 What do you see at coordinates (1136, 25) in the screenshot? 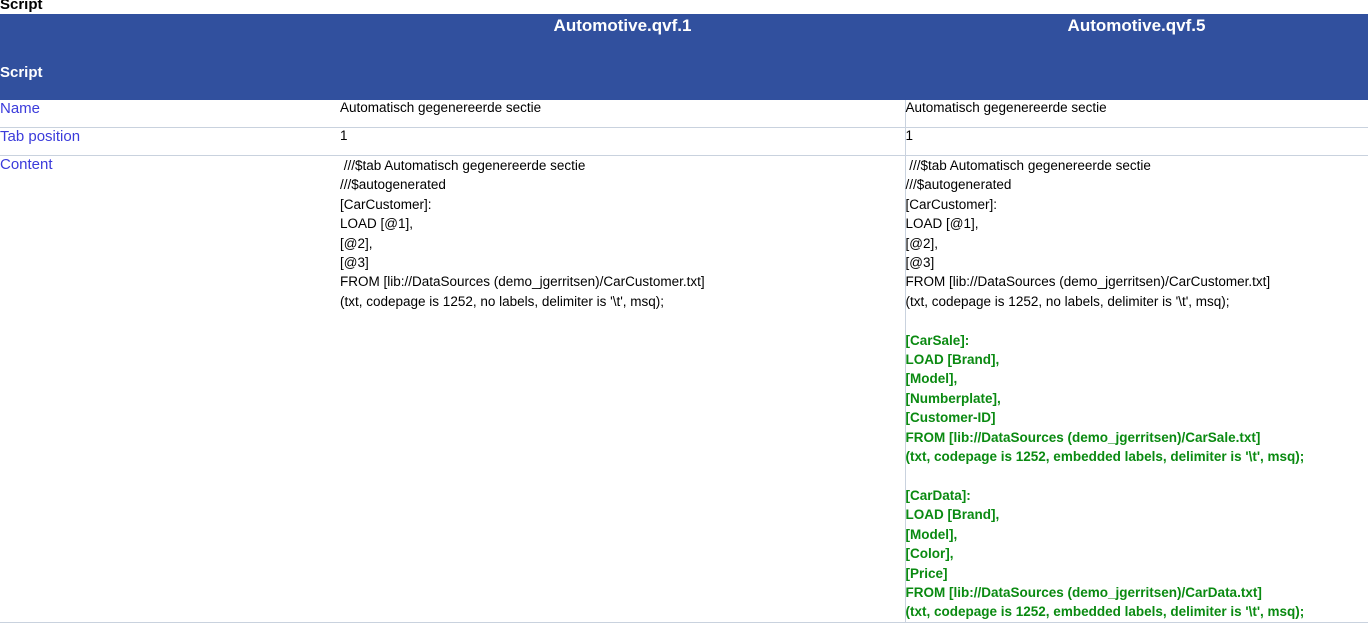
I see `header-file-2-label: Automotive.qvf.5` at bounding box center [1136, 25].